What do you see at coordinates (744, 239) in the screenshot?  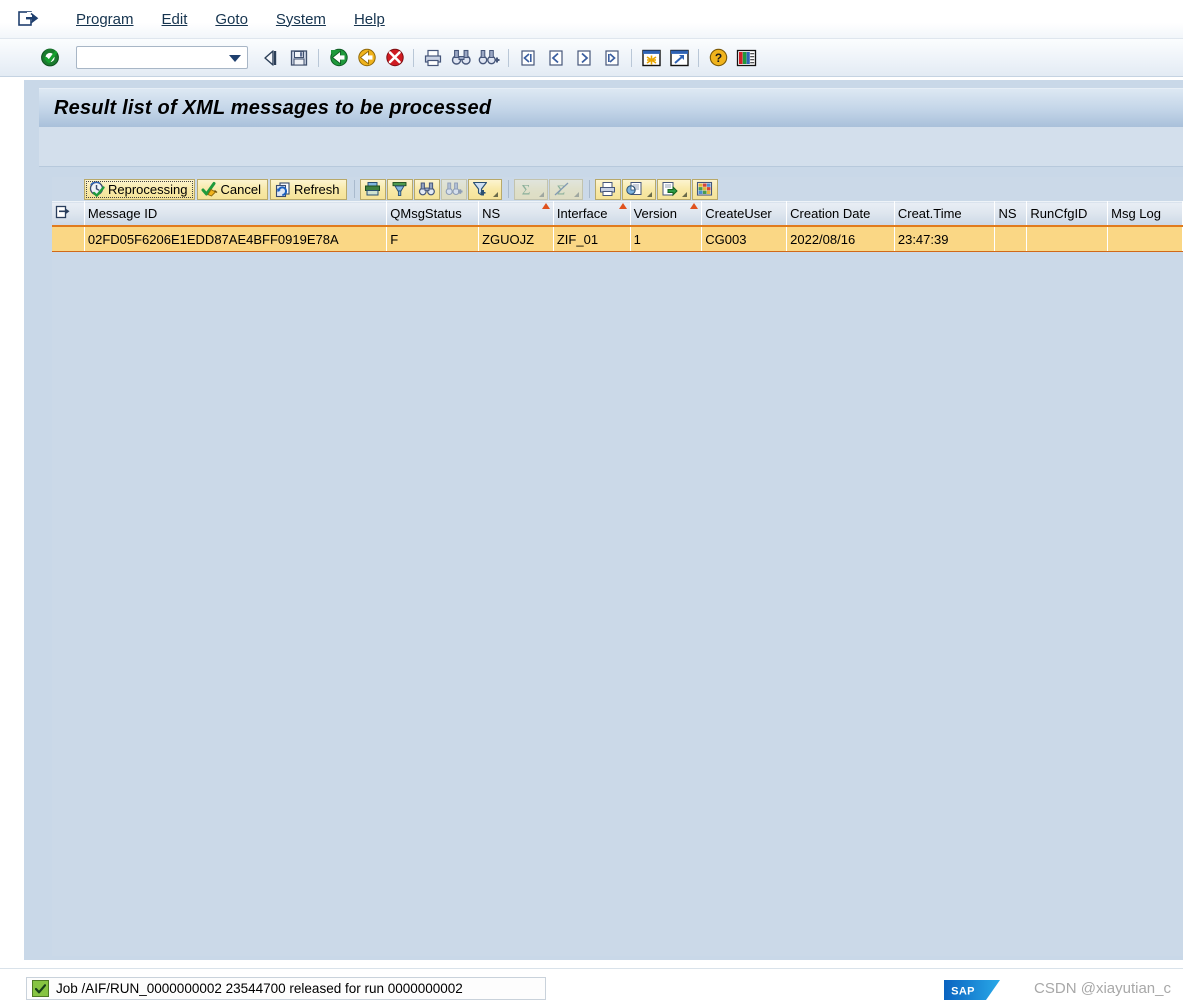 I see `cell-createuser: CG003` at bounding box center [744, 239].